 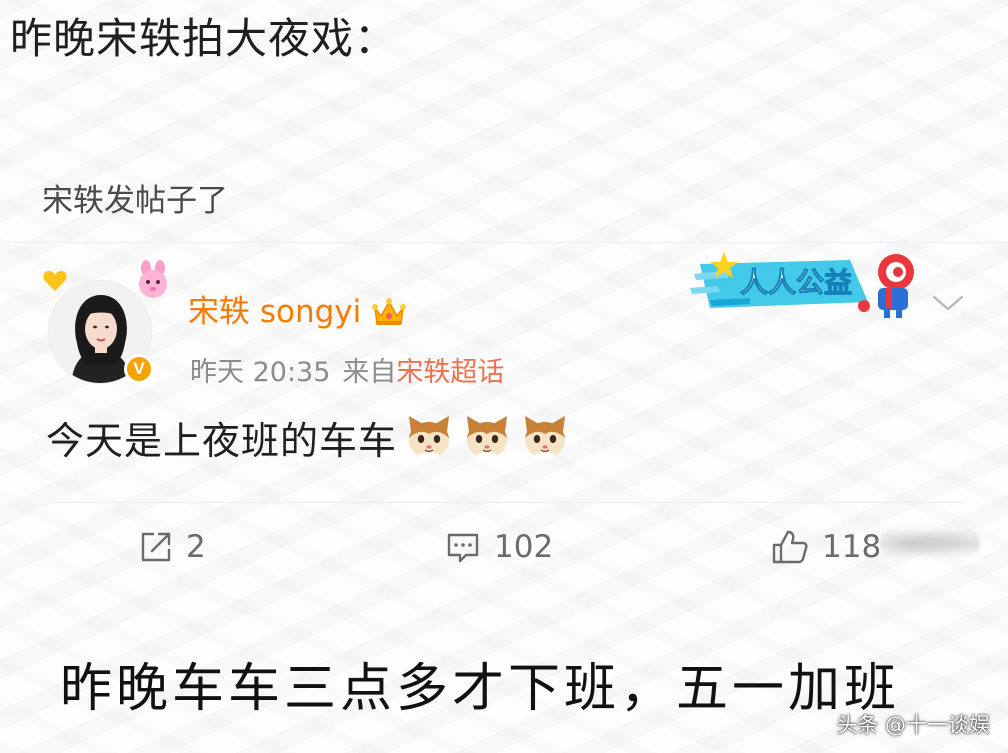 What do you see at coordinates (463, 548) in the screenshot?
I see `comment-icon` at bounding box center [463, 548].